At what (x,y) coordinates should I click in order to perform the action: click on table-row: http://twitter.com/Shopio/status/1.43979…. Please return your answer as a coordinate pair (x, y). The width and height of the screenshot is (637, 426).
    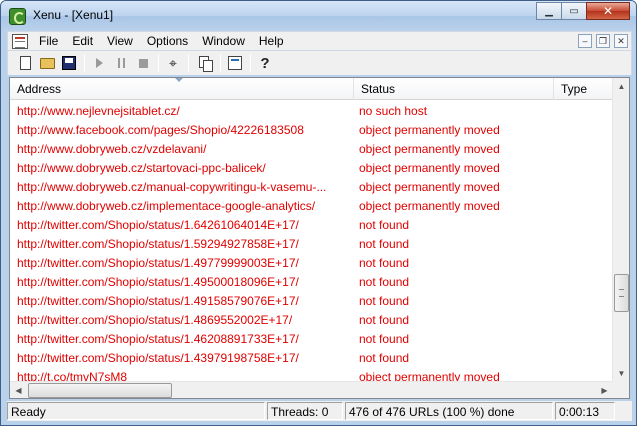
    Looking at the image, I should click on (311, 357).